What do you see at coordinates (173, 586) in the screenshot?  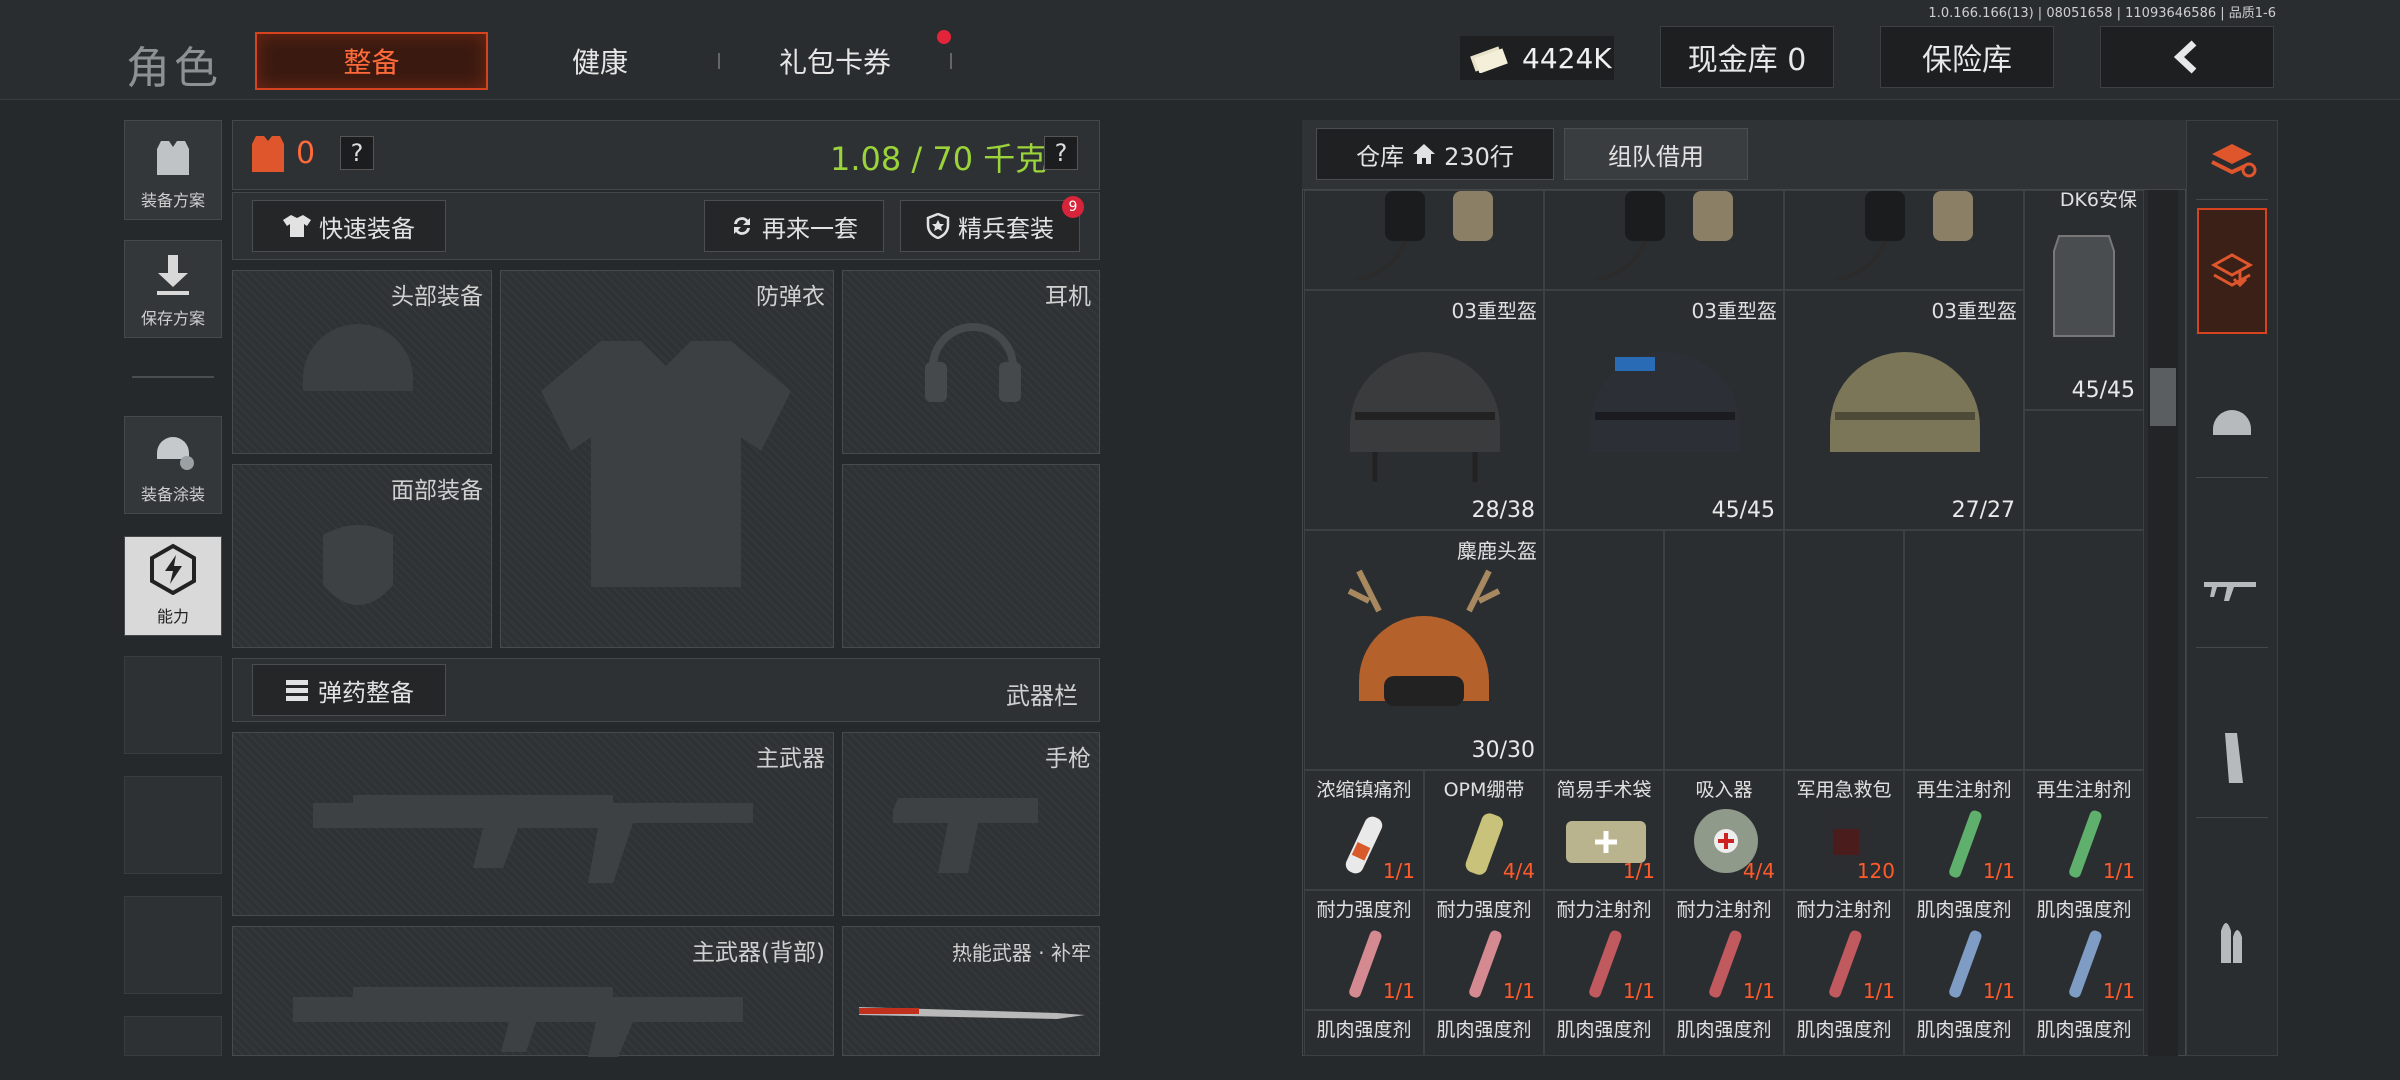 I see `sidebar-item-ability: 能力` at bounding box center [173, 586].